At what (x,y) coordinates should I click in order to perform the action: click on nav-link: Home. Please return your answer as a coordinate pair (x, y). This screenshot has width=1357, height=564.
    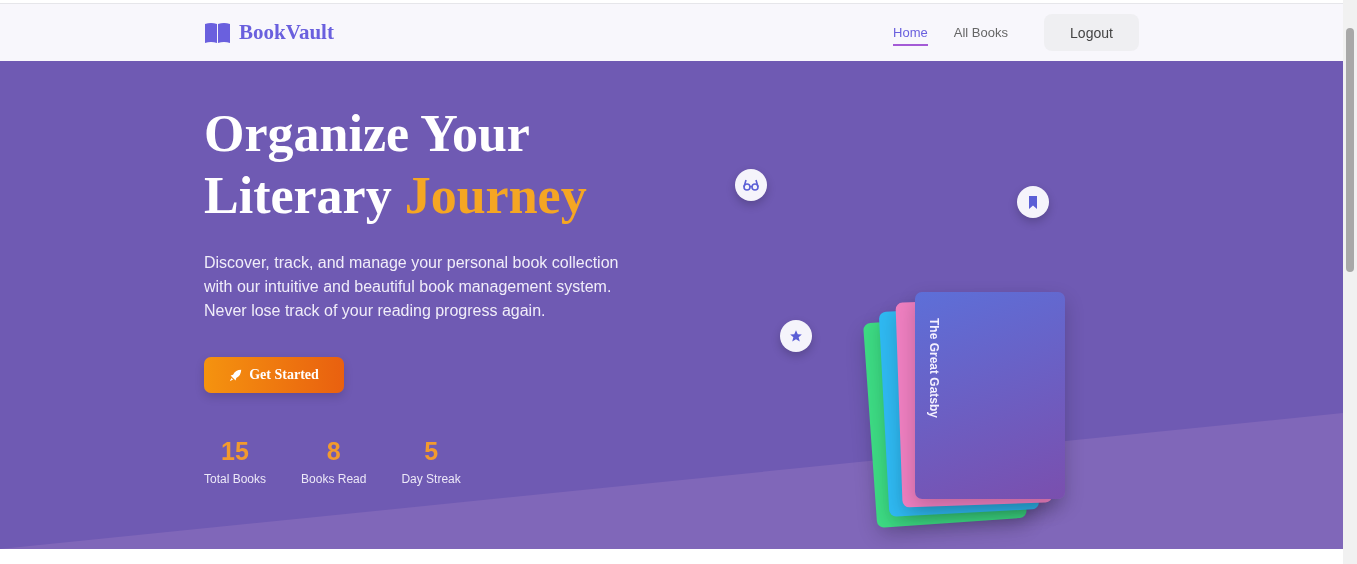
    Looking at the image, I should click on (910, 33).